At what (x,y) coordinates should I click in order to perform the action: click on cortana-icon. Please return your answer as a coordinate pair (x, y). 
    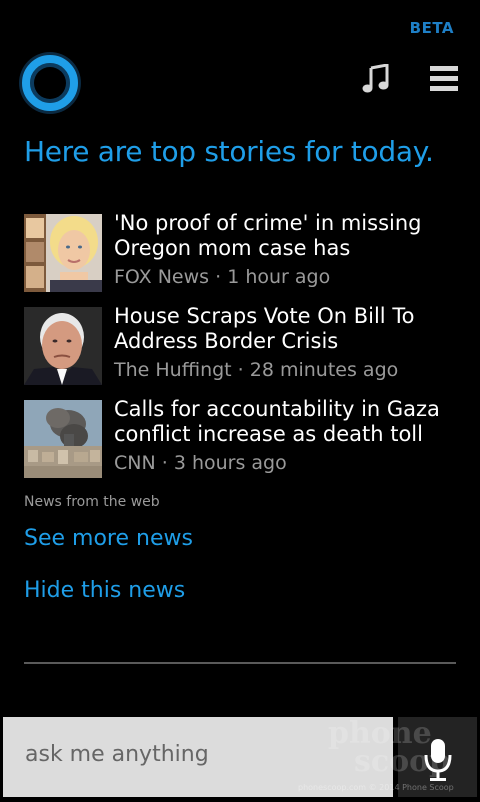
    Looking at the image, I should click on (50, 83).